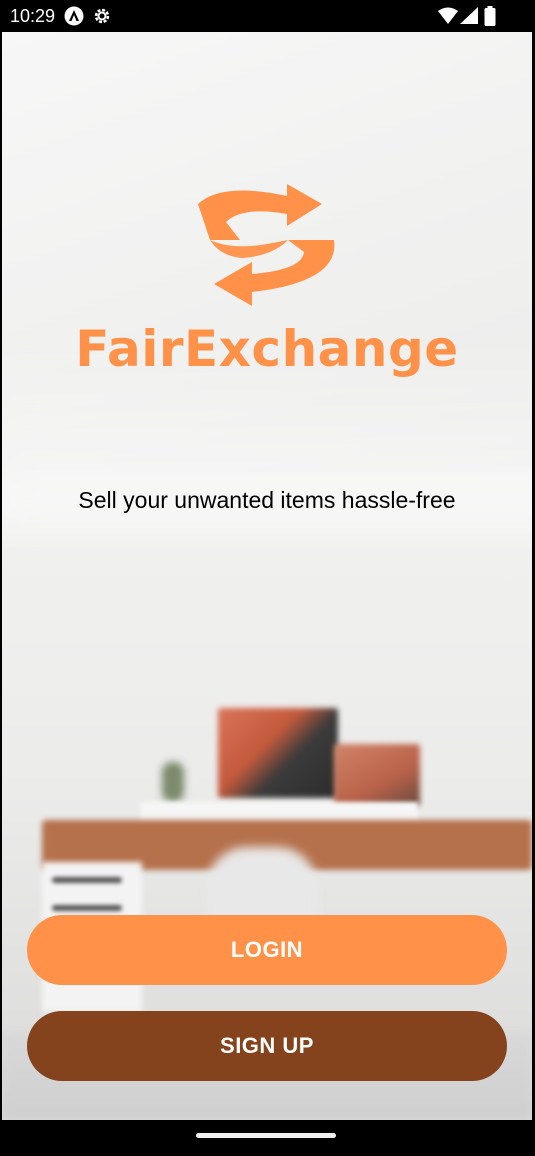 This screenshot has height=1156, width=535. Describe the element at coordinates (490, 18) in the screenshot. I see `battery-icon` at that location.